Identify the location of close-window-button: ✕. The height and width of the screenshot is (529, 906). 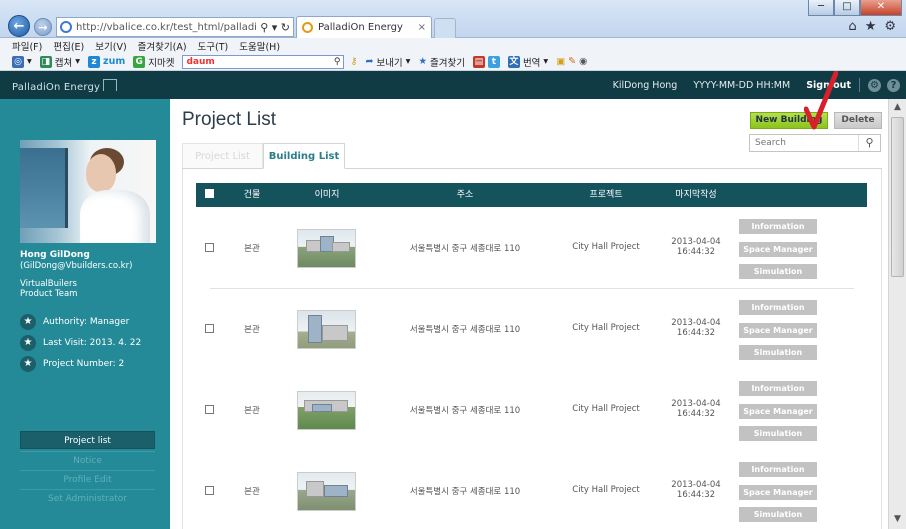
(881, 8).